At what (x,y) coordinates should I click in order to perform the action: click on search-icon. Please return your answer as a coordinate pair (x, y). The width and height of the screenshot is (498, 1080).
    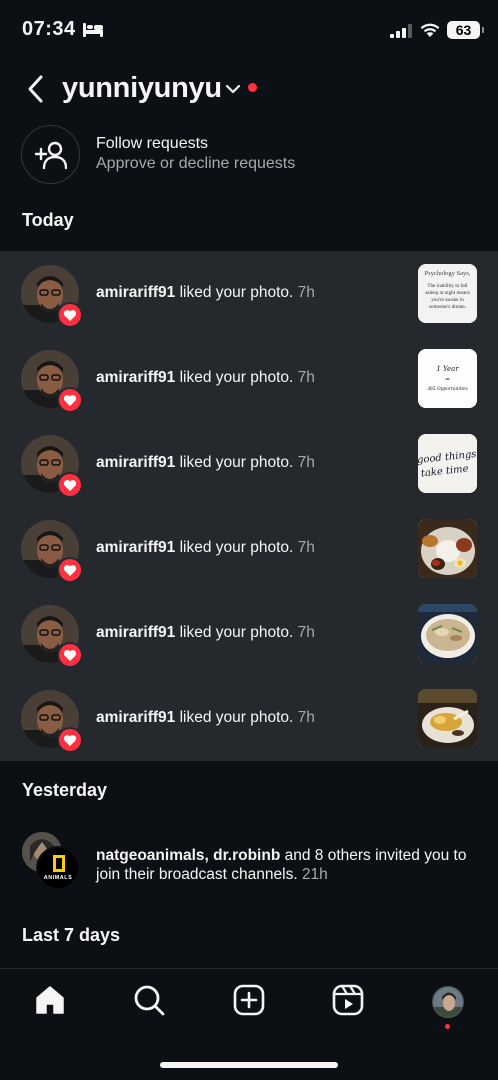
    Looking at the image, I should click on (149, 1000).